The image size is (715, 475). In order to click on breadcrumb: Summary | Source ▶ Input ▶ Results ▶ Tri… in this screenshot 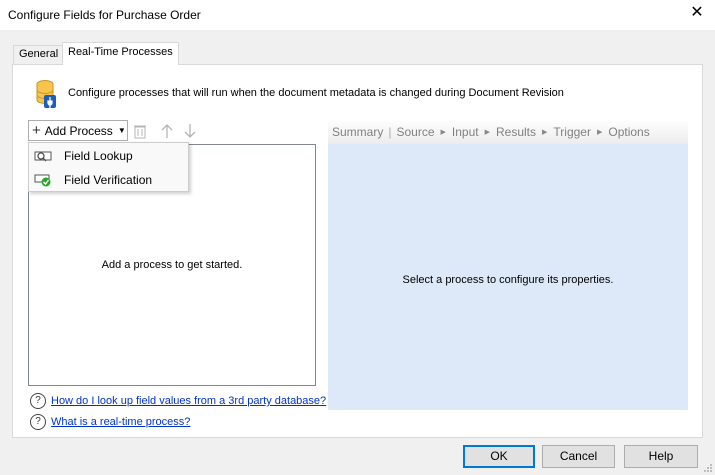, I will do `click(508, 131)`.